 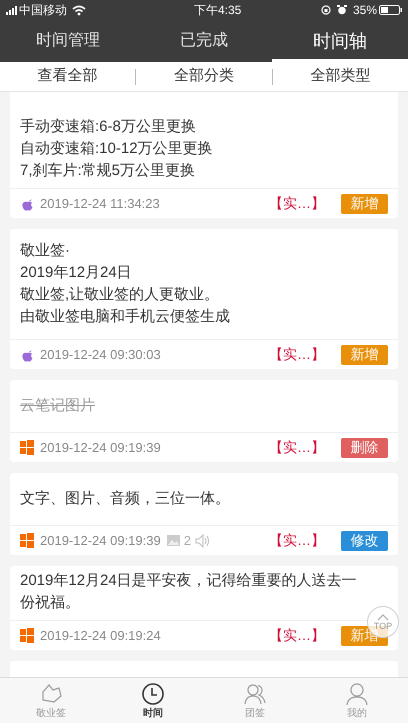 I want to click on chevron-up-icon, so click(x=383, y=617).